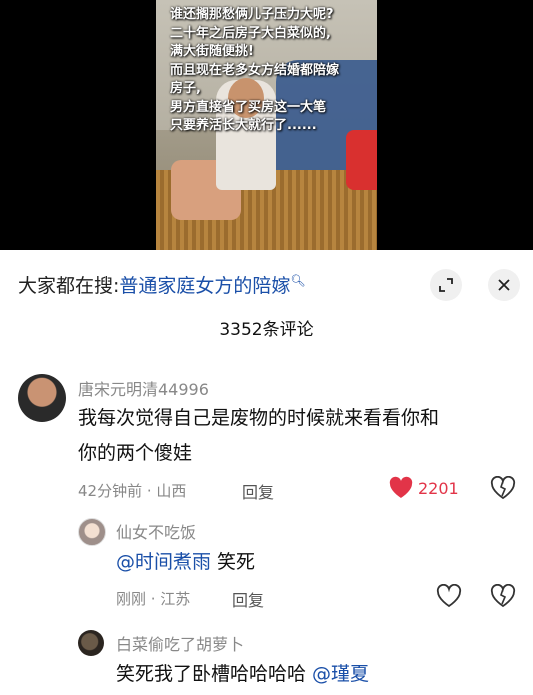 Image resolution: width=533 pixels, height=695 pixels. Describe the element at coordinates (156, 531) in the screenshot. I see `reply-username: 仙女不吃饭` at that location.